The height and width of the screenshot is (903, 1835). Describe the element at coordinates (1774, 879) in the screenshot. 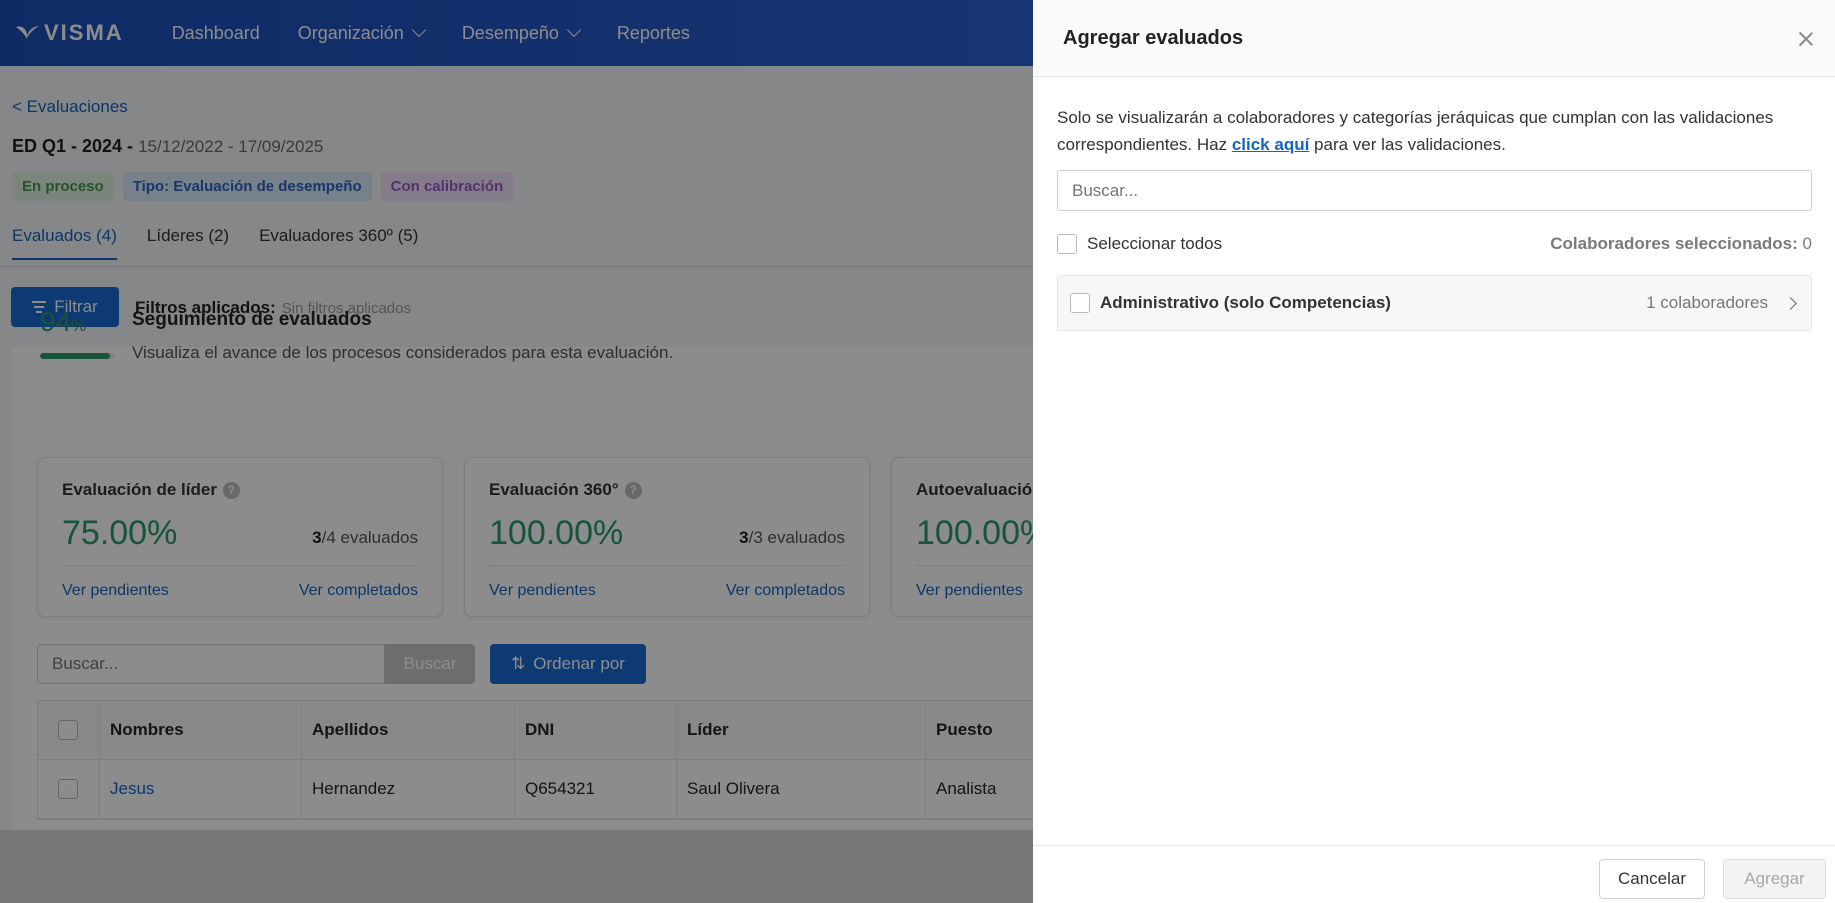

I see `add-button: Agregar` at that location.